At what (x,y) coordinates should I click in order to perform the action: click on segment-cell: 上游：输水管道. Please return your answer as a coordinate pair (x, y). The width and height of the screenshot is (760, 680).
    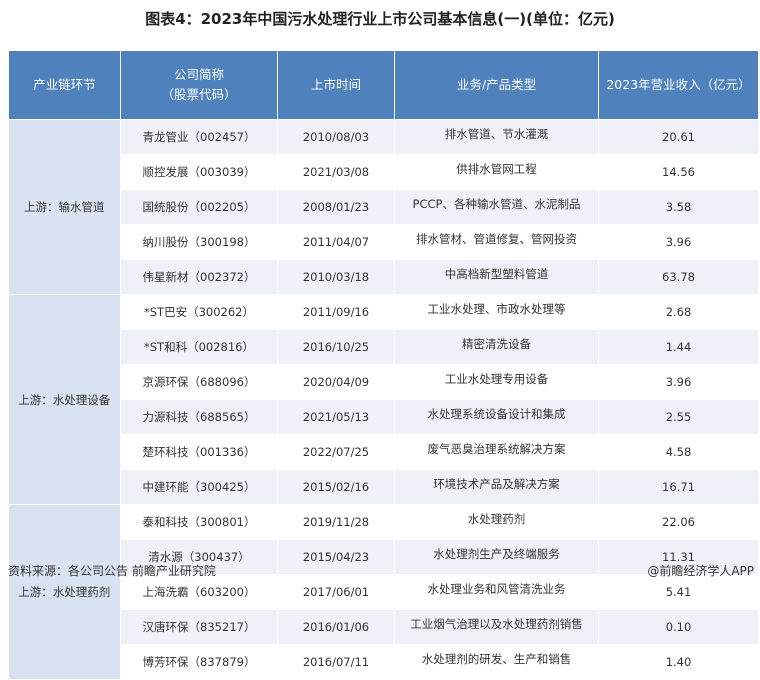
    Looking at the image, I should click on (64, 207).